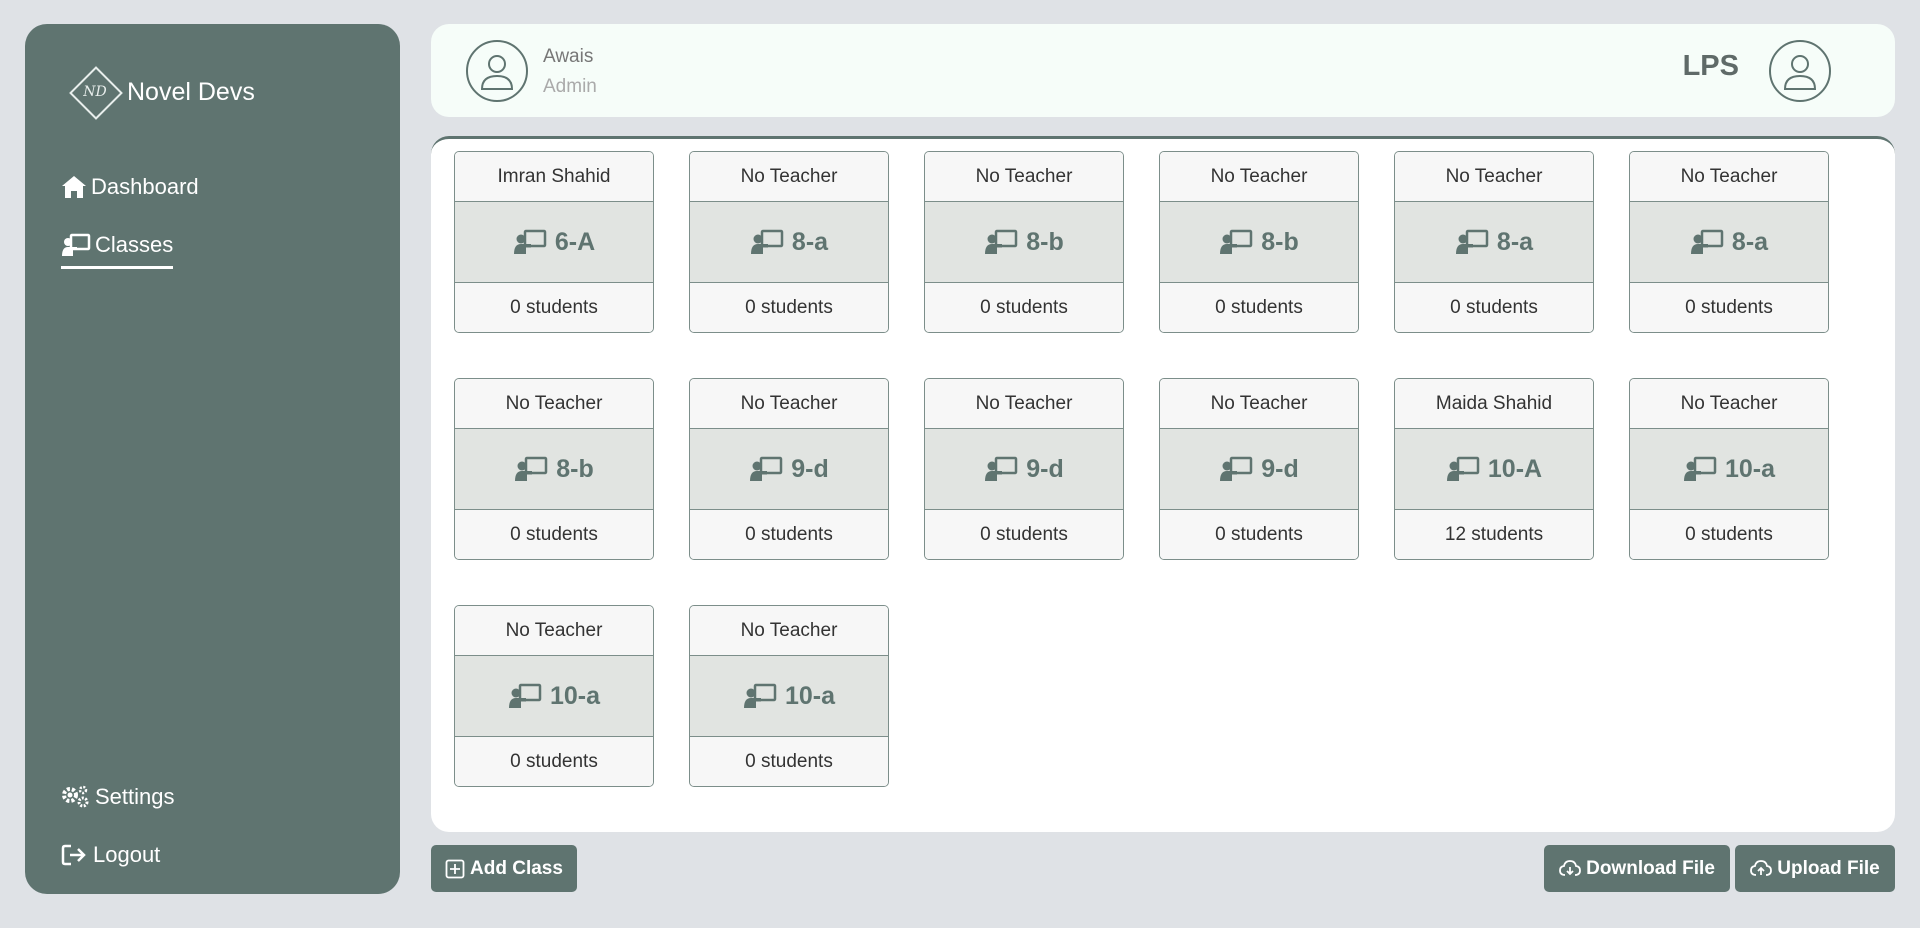 The image size is (1920, 928). I want to click on download-file-button: Download File, so click(1637, 868).